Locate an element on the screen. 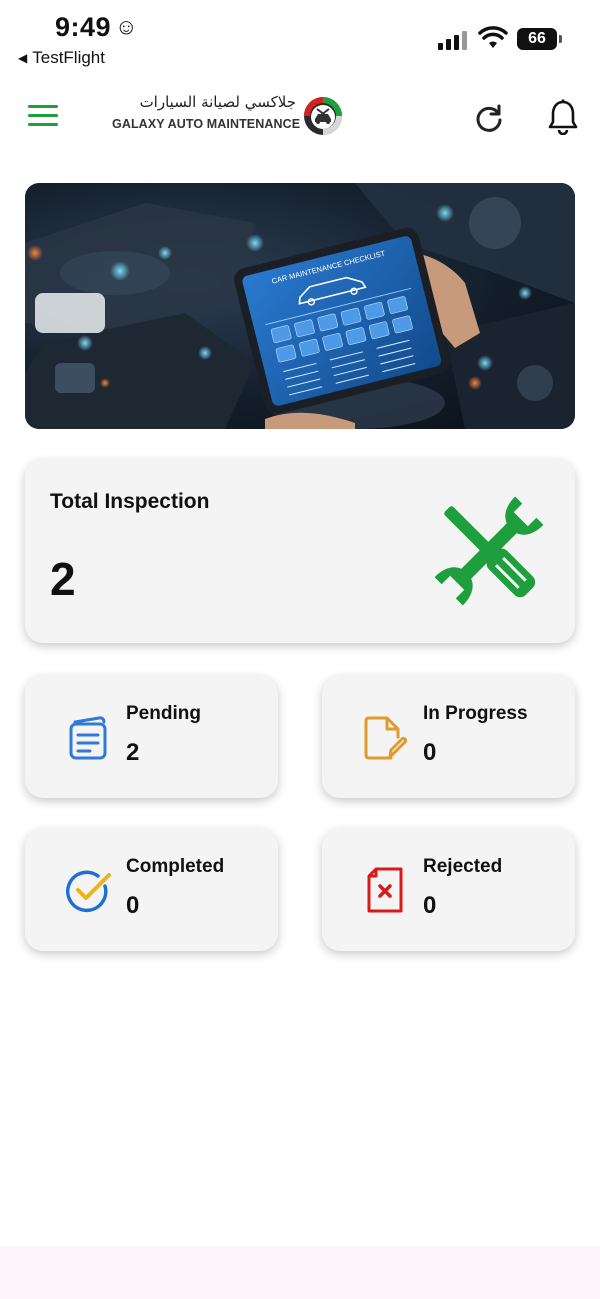 The image size is (600, 1299). brand-arabic-name: جلاكسي لصيانة السيارات is located at coordinates (217, 102).